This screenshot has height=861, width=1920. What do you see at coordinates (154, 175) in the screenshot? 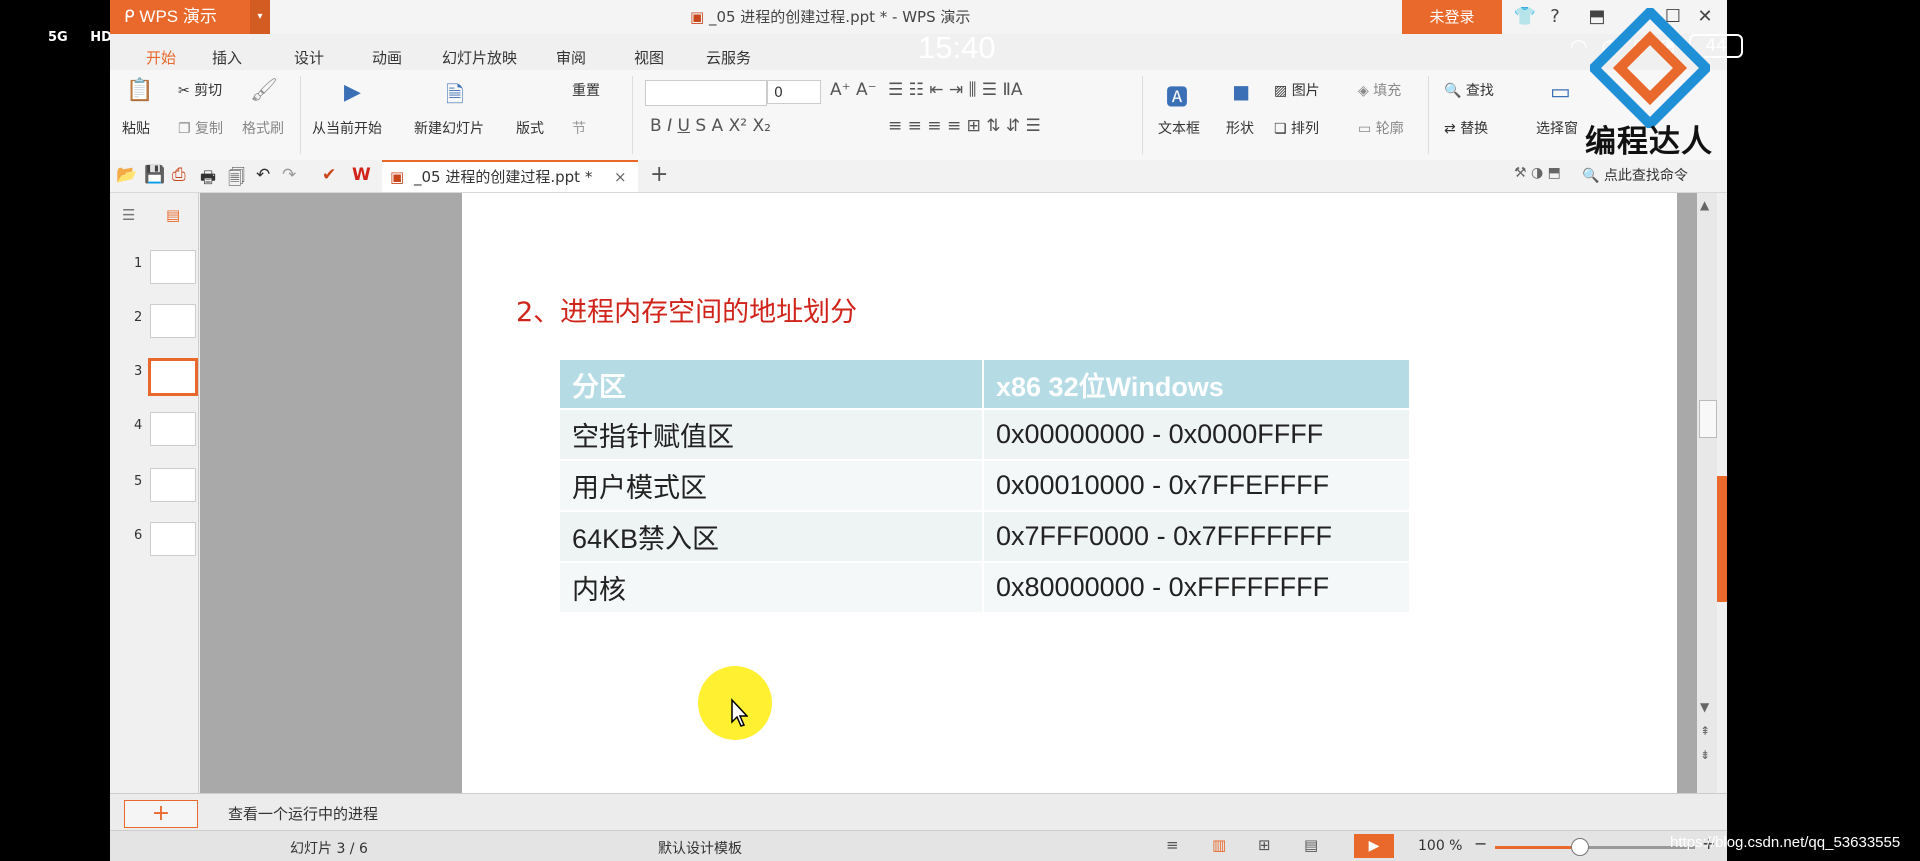
I see `save-icon: 💾` at bounding box center [154, 175].